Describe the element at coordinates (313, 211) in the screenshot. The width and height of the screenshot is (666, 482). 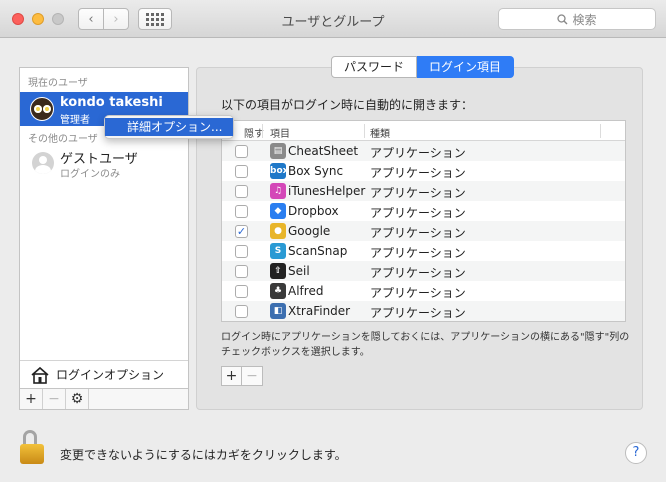
I see `item-name: Dropbox` at that location.